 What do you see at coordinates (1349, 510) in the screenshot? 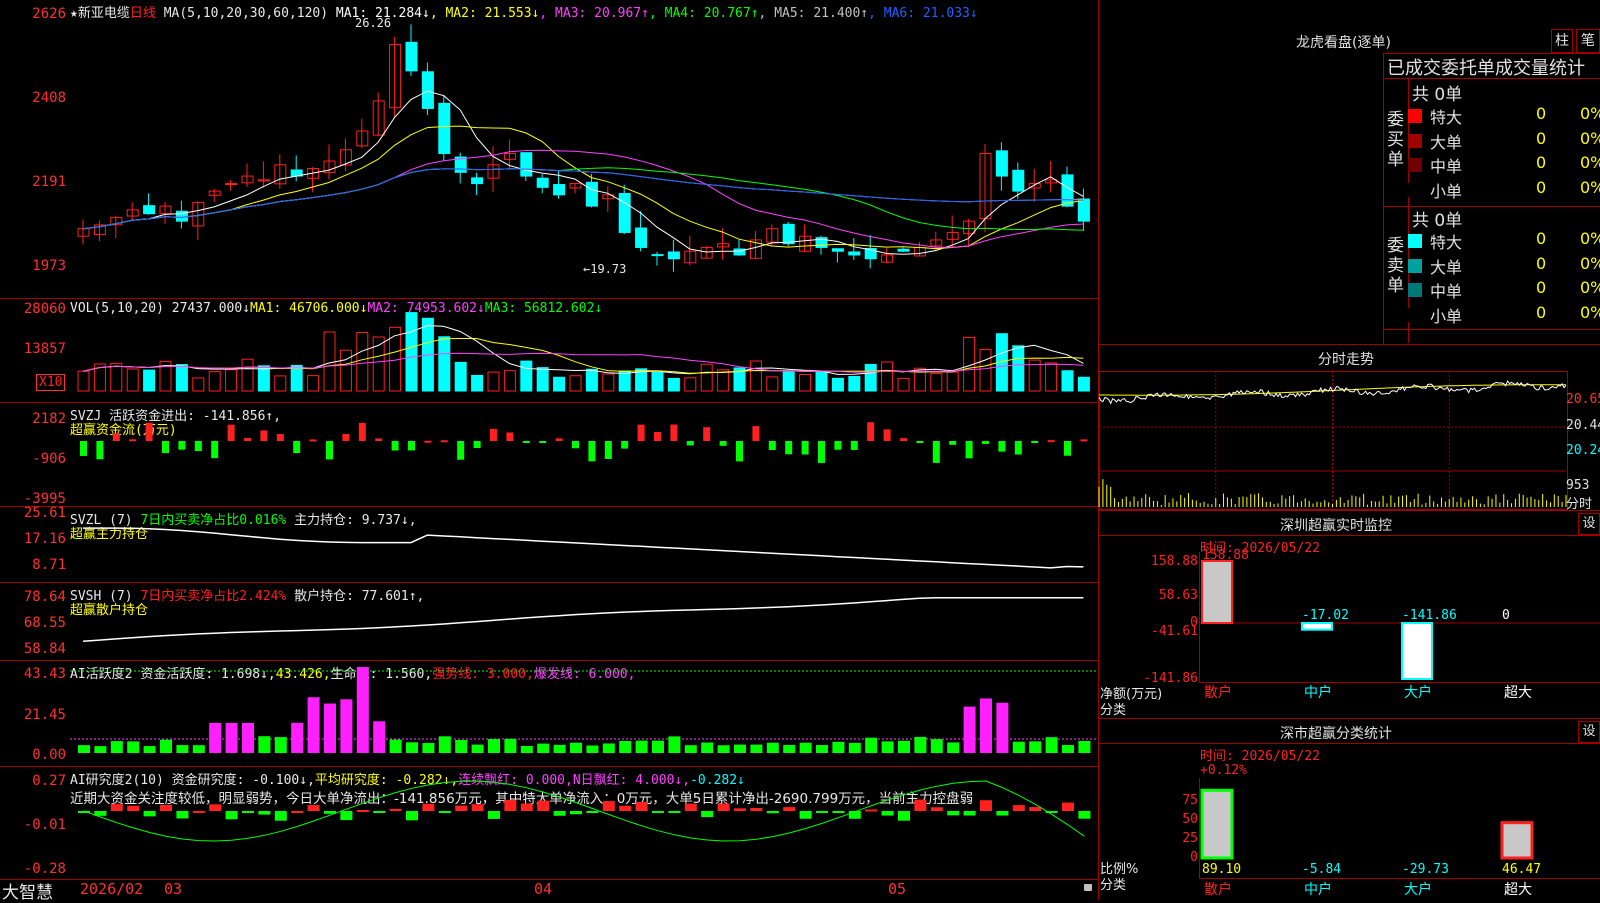
I see `sz-monitor-top-border` at bounding box center [1349, 510].